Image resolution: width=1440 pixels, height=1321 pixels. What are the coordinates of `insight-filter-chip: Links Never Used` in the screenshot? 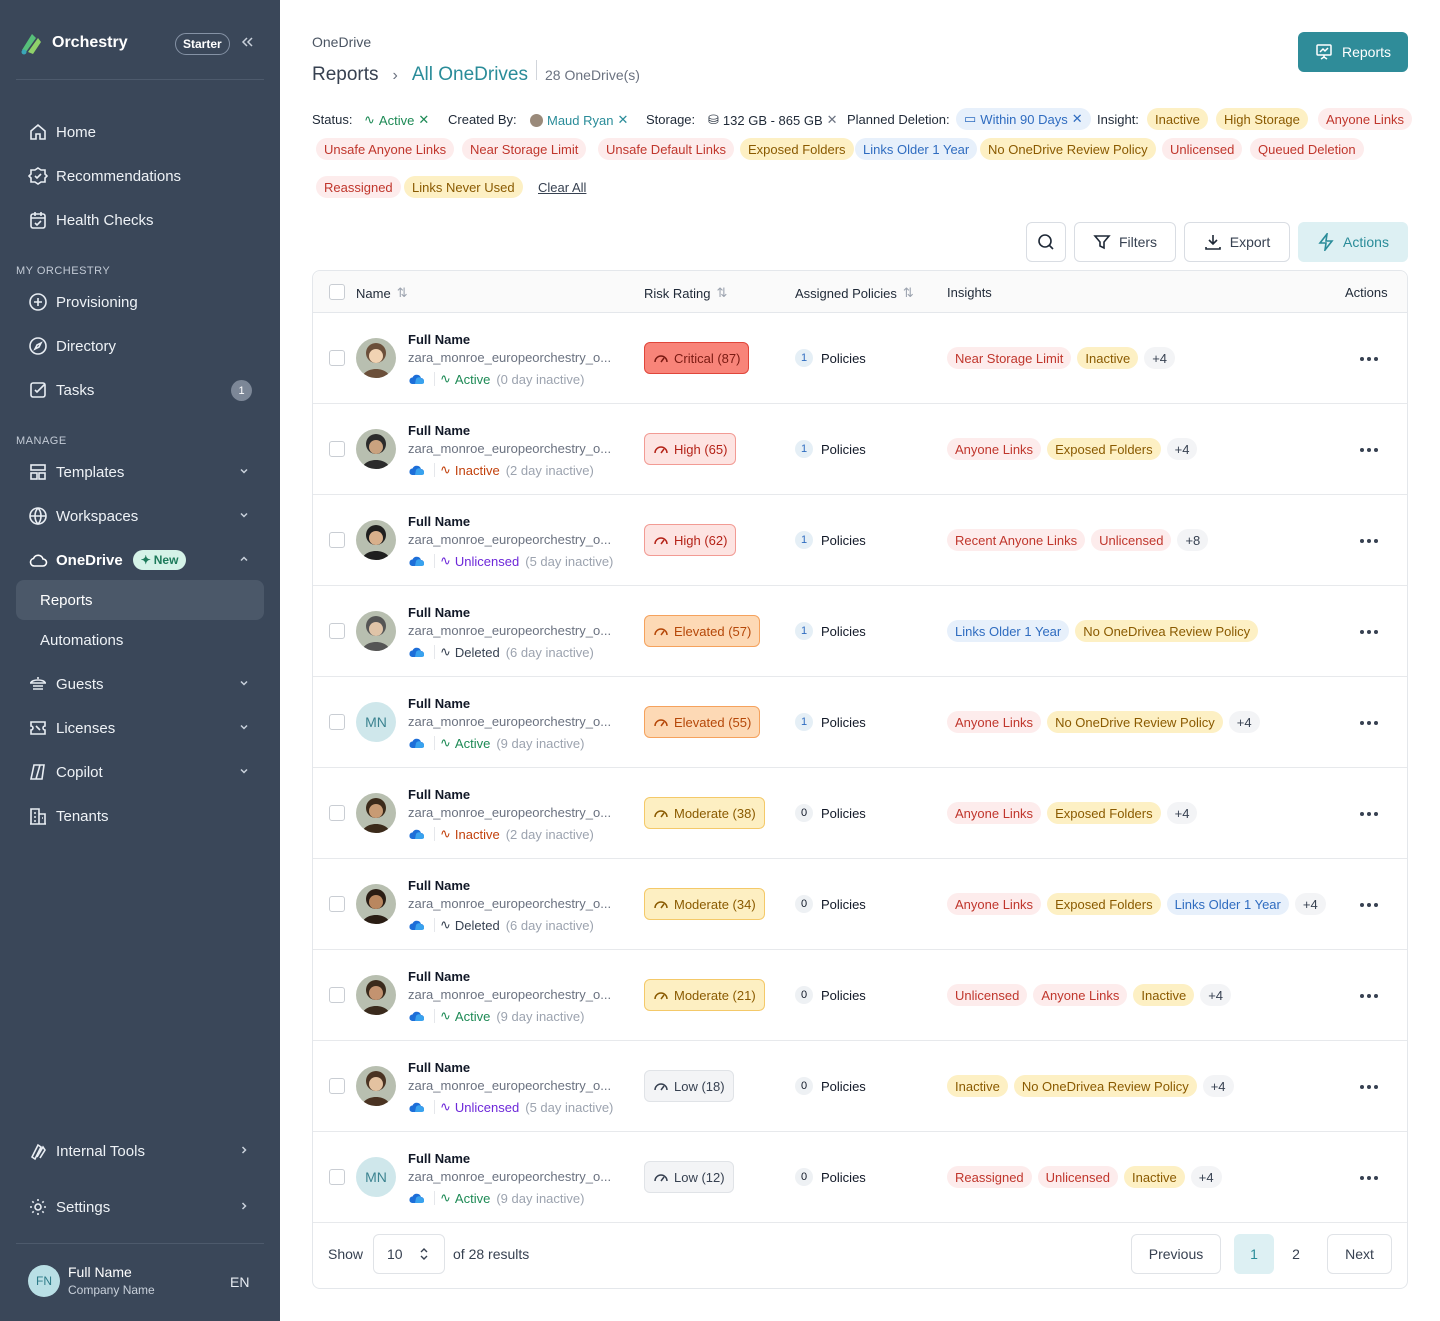 It's located at (463, 187).